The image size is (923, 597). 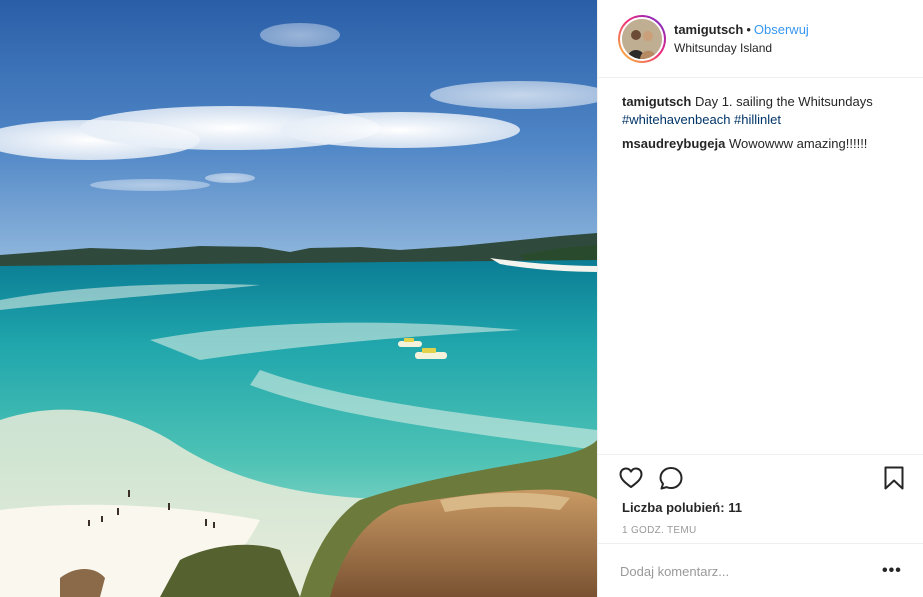 I want to click on add-comment-input, so click(x=745, y=571).